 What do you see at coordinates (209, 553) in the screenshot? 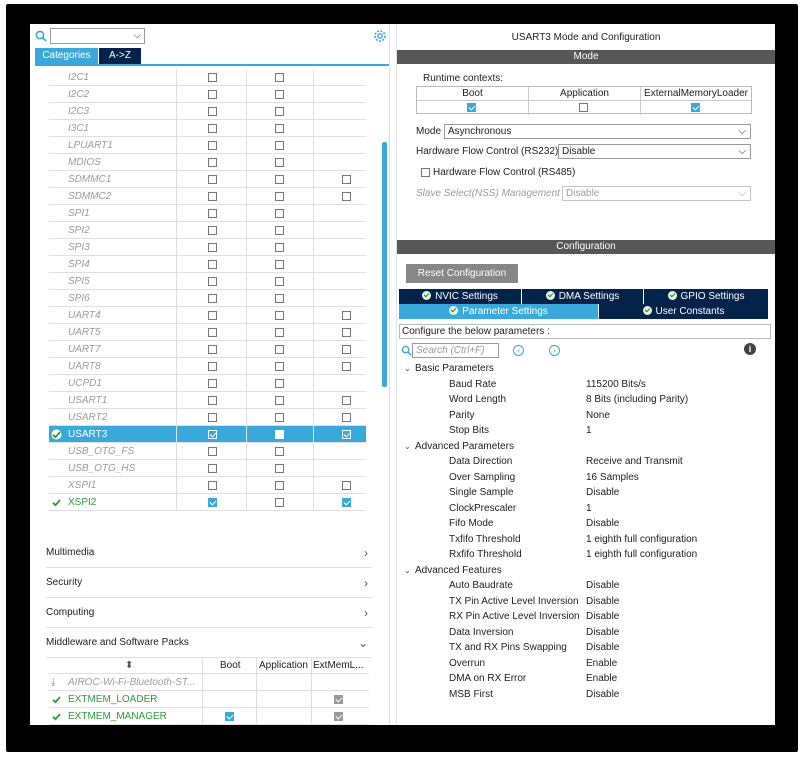
I see `category-multimedia: Multimedia ›` at bounding box center [209, 553].